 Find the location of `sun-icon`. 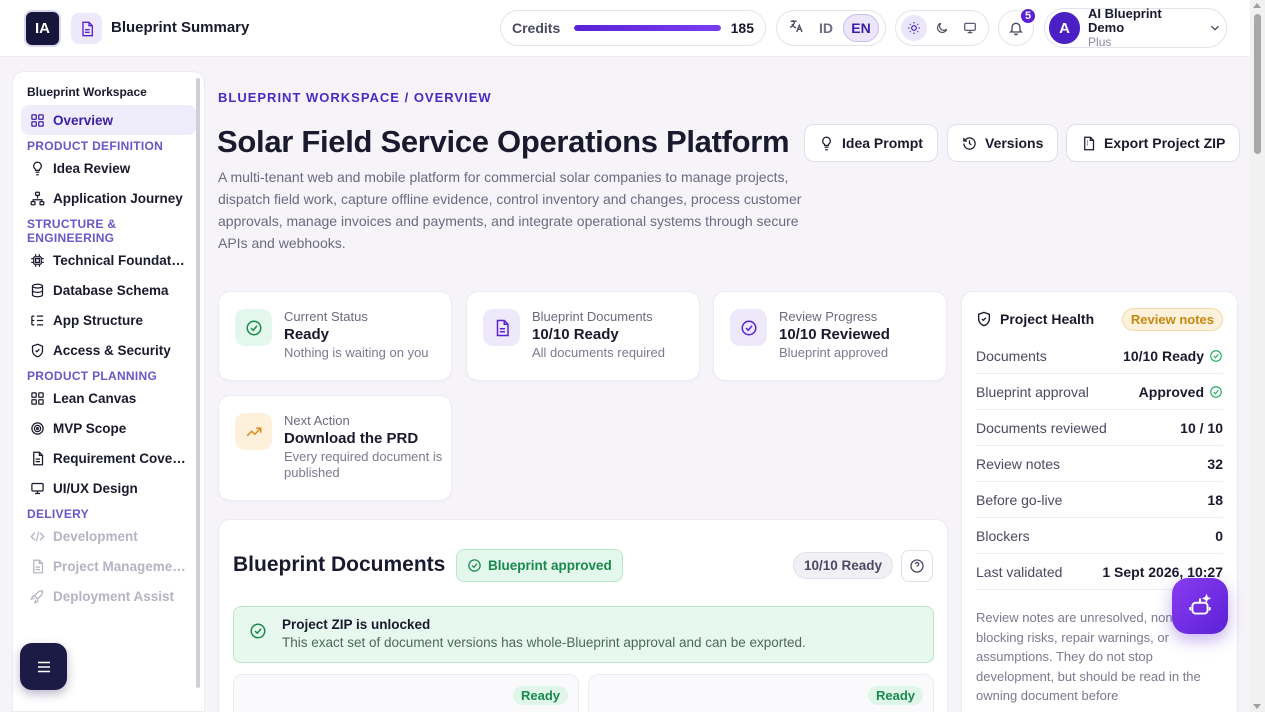

sun-icon is located at coordinates (914, 28).